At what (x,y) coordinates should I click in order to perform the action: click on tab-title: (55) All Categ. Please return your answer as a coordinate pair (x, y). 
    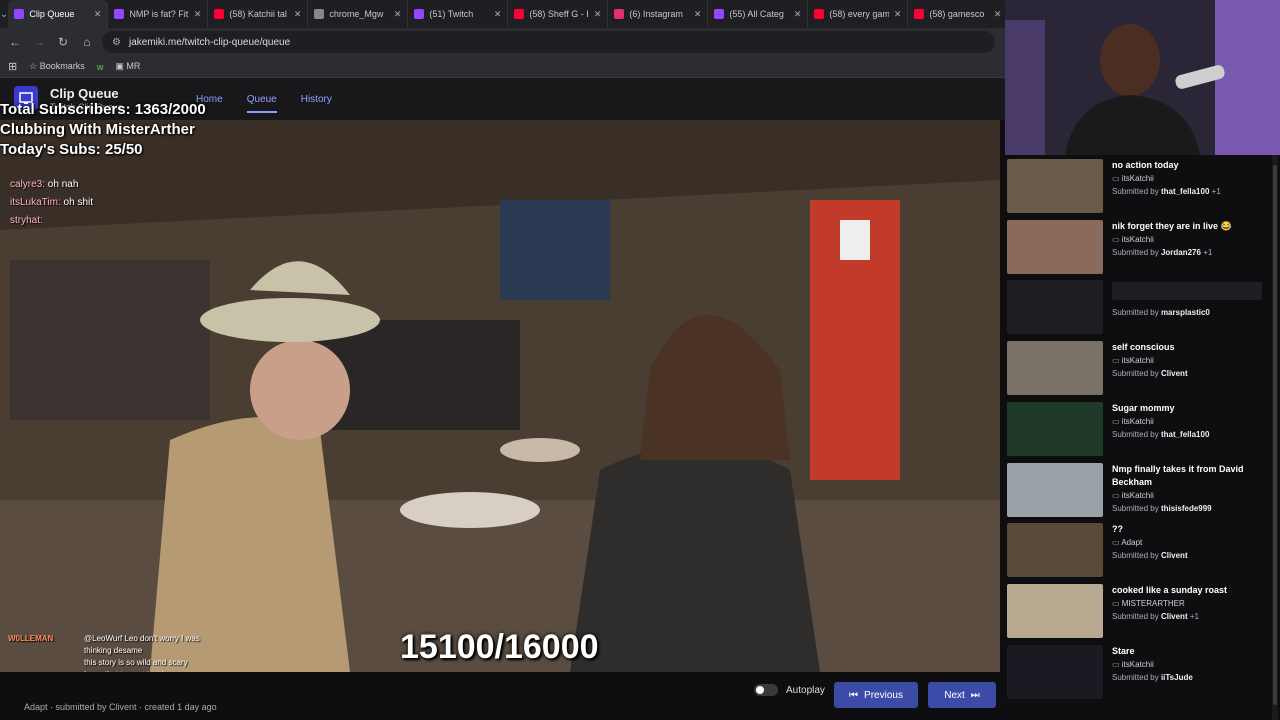
    Looking at the image, I should click on (756, 14).